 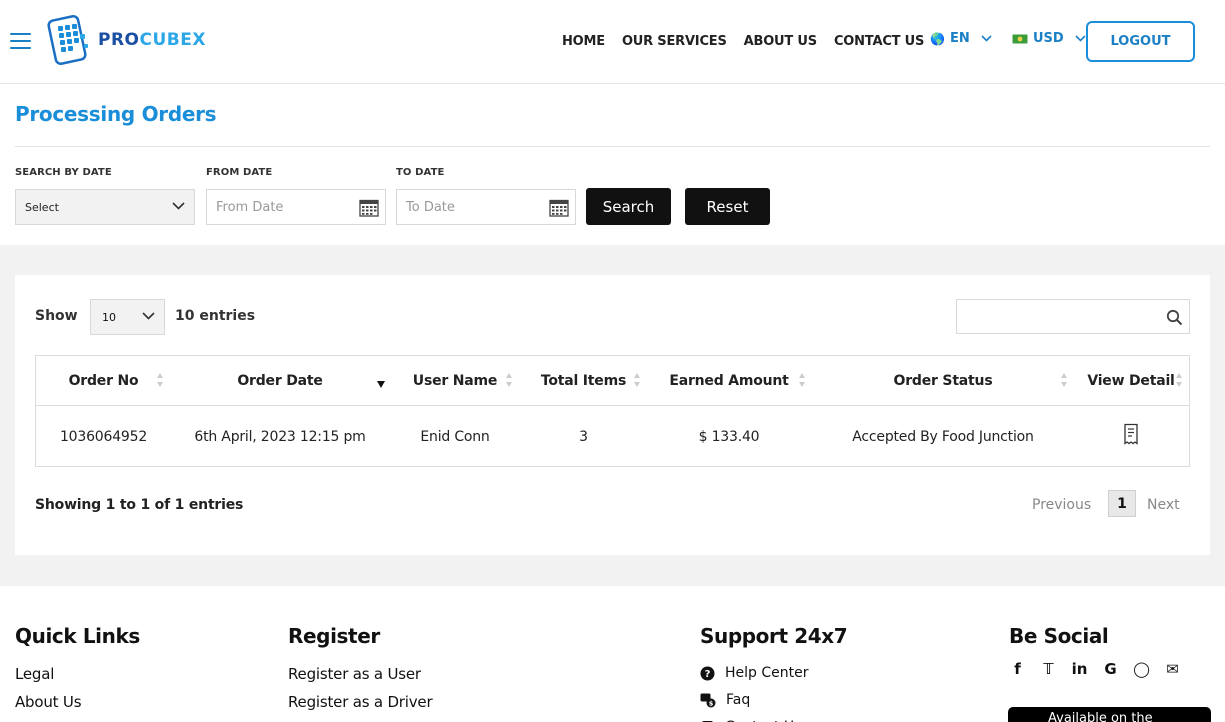 I want to click on footer-link-help-center: ? Help Center, so click(x=773, y=673).